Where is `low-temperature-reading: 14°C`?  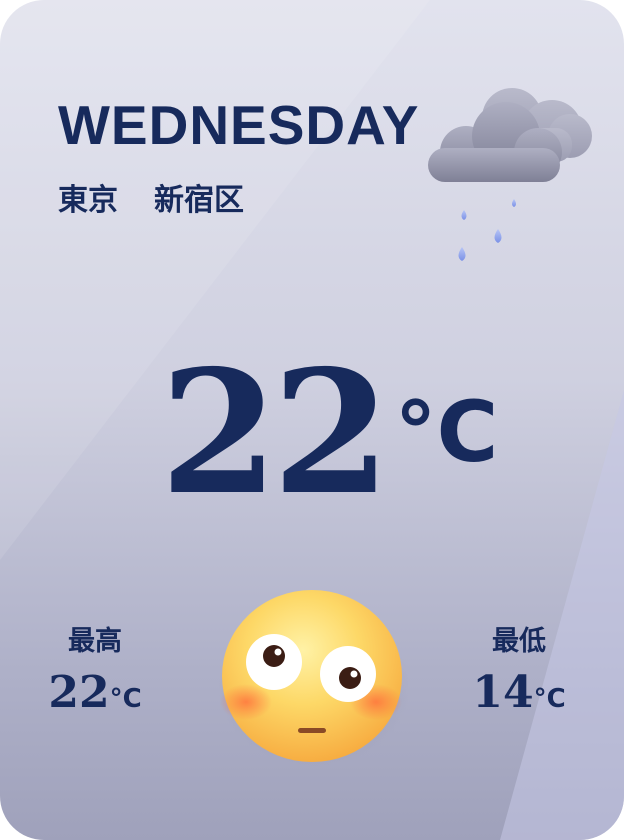
low-temperature-reading: 14°C is located at coordinates (519, 693).